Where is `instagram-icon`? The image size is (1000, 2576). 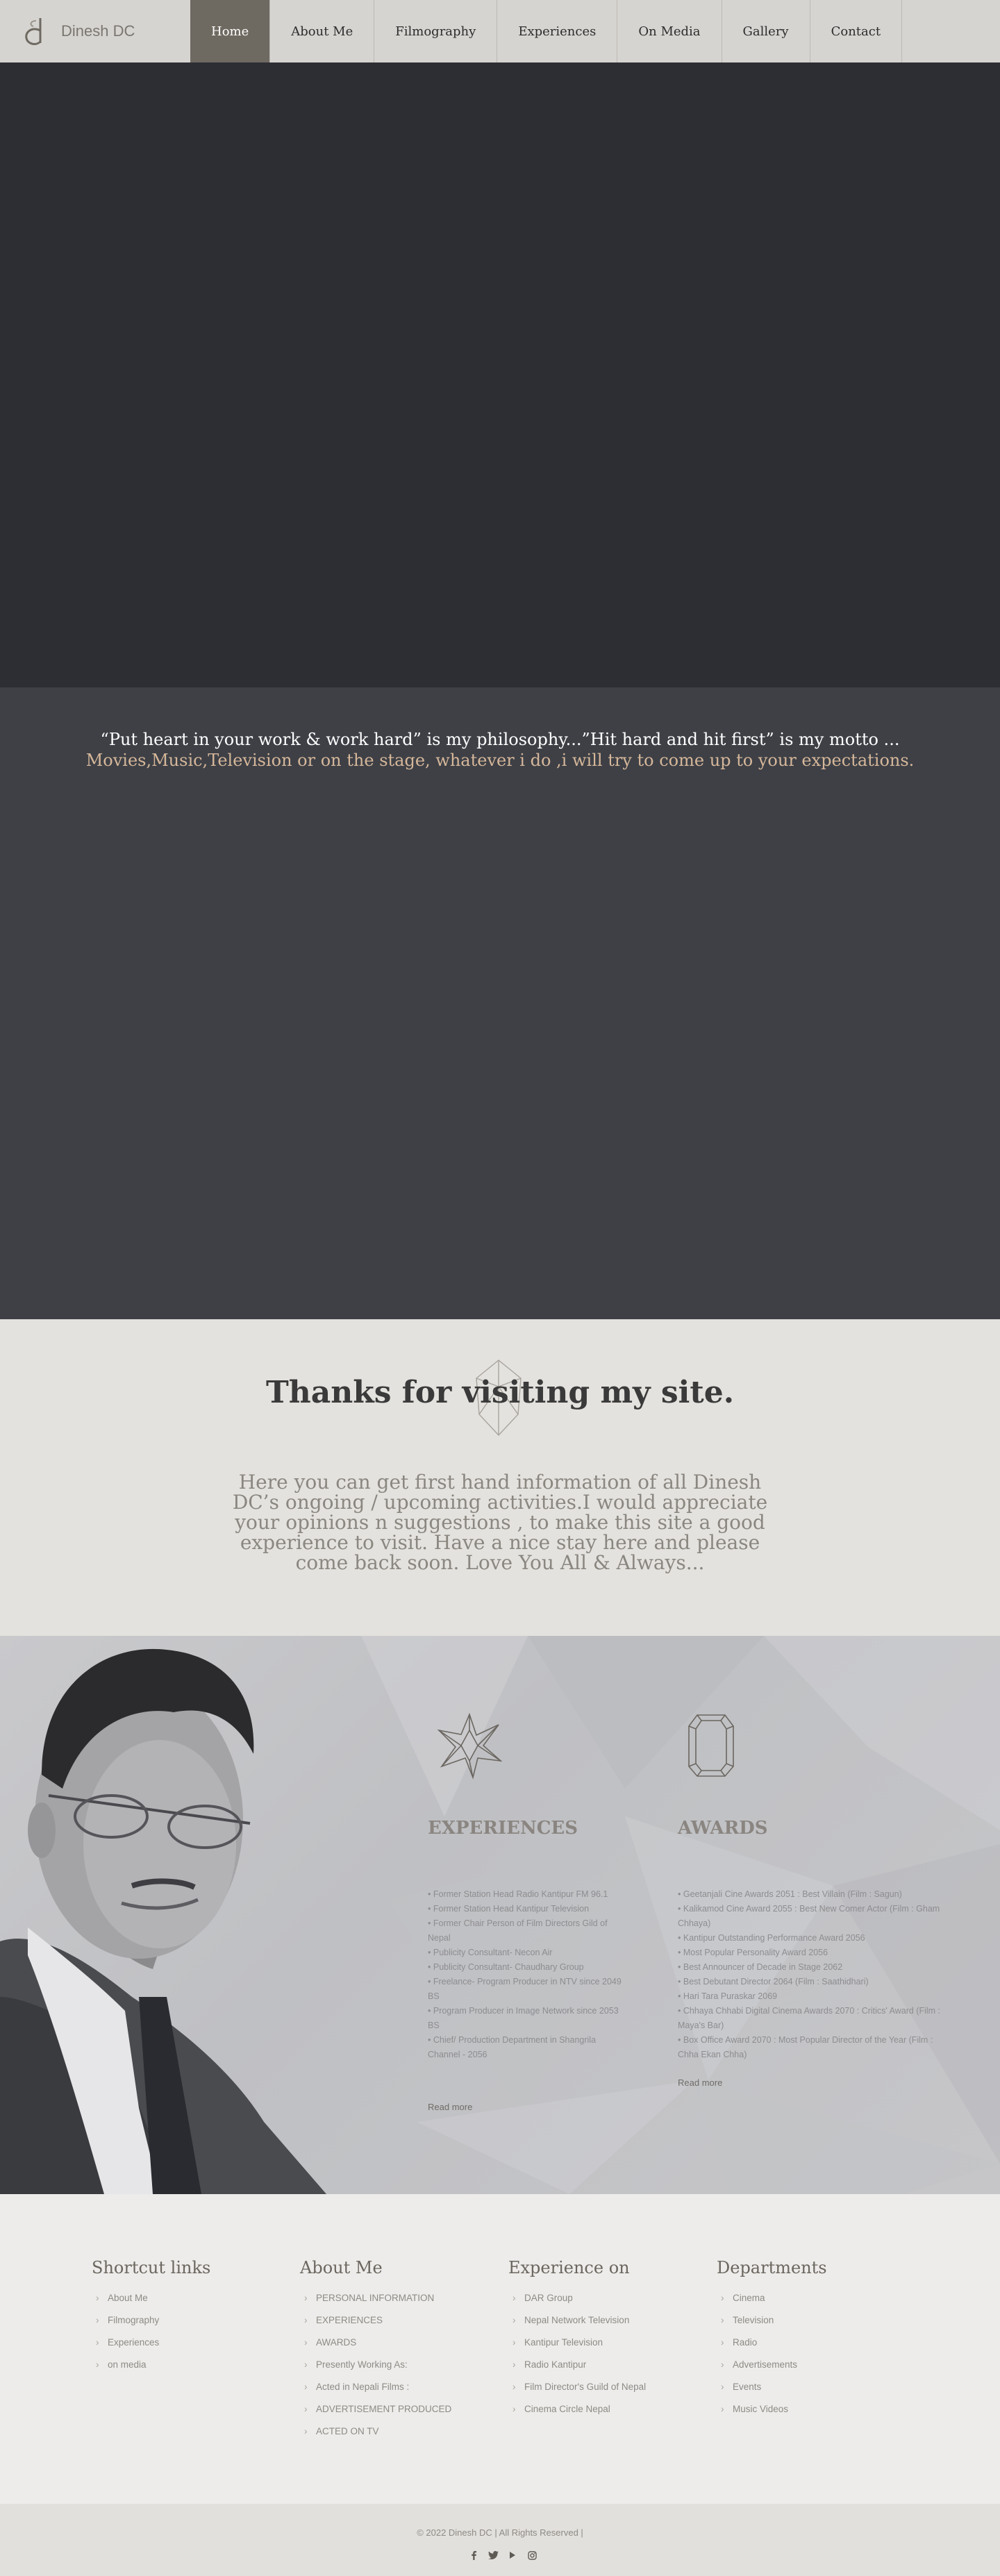
instagram-icon is located at coordinates (532, 2555).